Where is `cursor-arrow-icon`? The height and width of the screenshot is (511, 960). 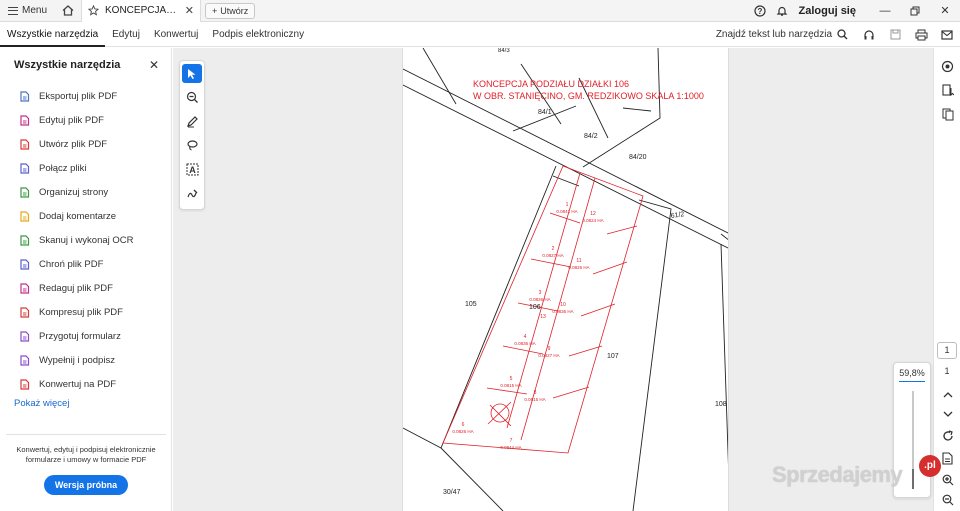
cursor-arrow-icon is located at coordinates (192, 73).